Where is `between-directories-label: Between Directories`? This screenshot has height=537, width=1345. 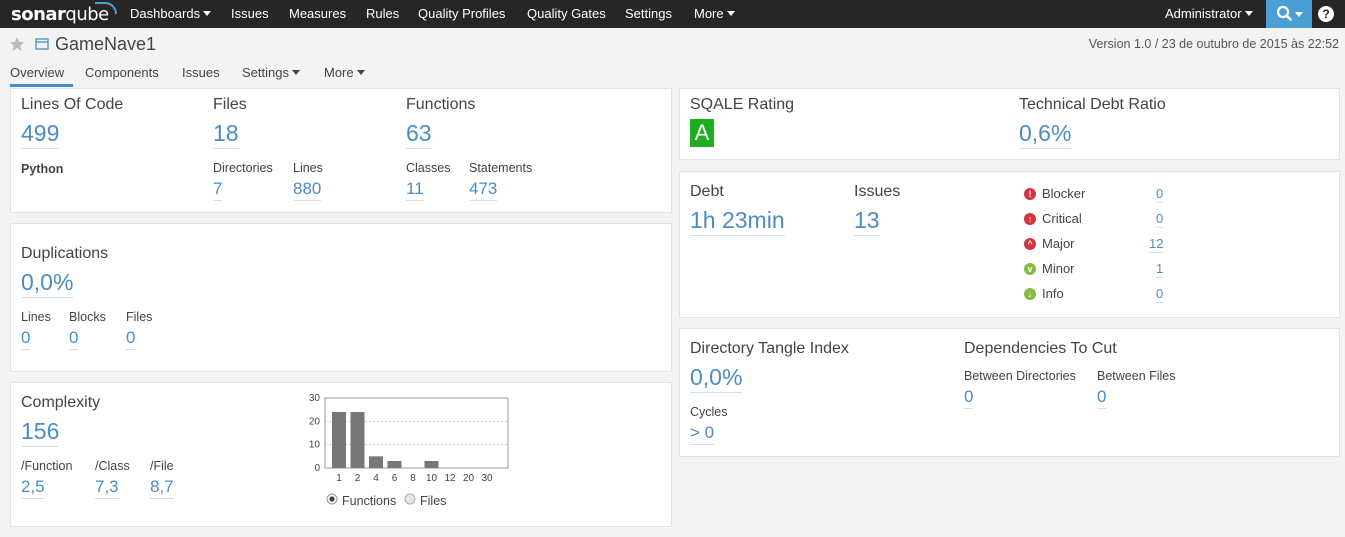
between-directories-label: Between Directories is located at coordinates (1020, 376).